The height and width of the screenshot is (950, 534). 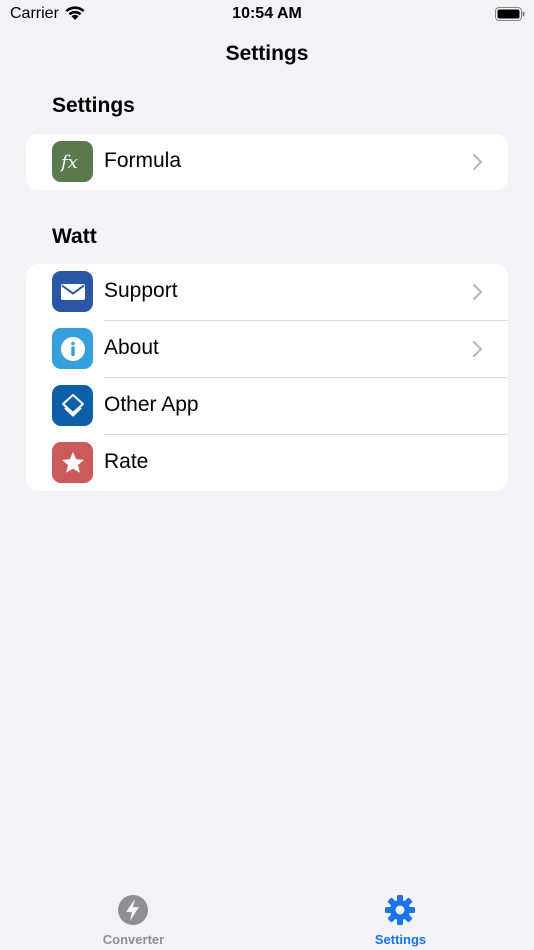 I want to click on tab-settings: Settings, so click(x=400, y=917).